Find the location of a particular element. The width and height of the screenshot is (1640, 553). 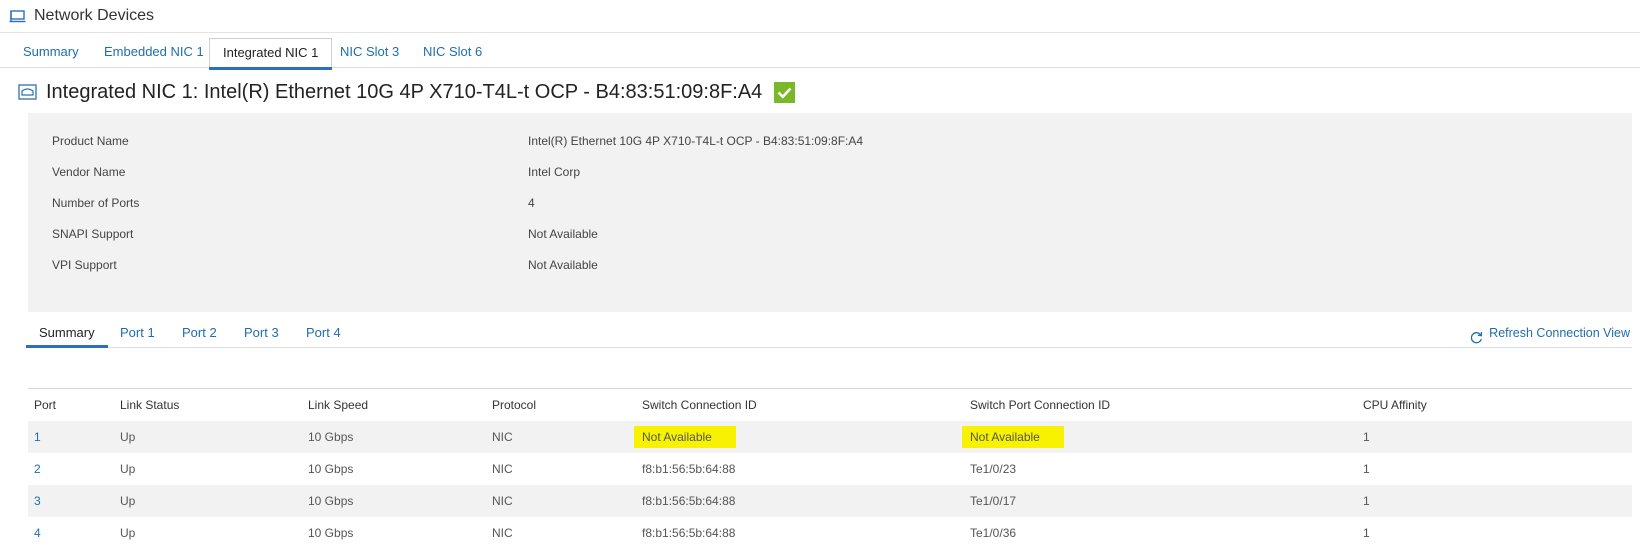

detail-label: VPI Support is located at coordinates (84, 265).